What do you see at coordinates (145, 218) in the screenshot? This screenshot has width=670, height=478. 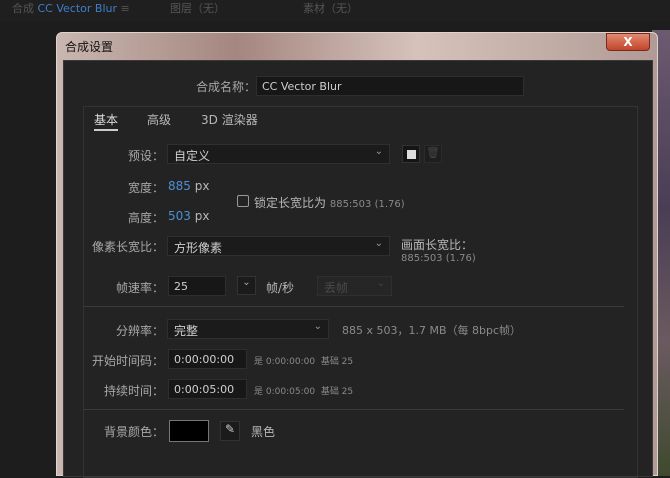 I see `height-label: 高度：` at bounding box center [145, 218].